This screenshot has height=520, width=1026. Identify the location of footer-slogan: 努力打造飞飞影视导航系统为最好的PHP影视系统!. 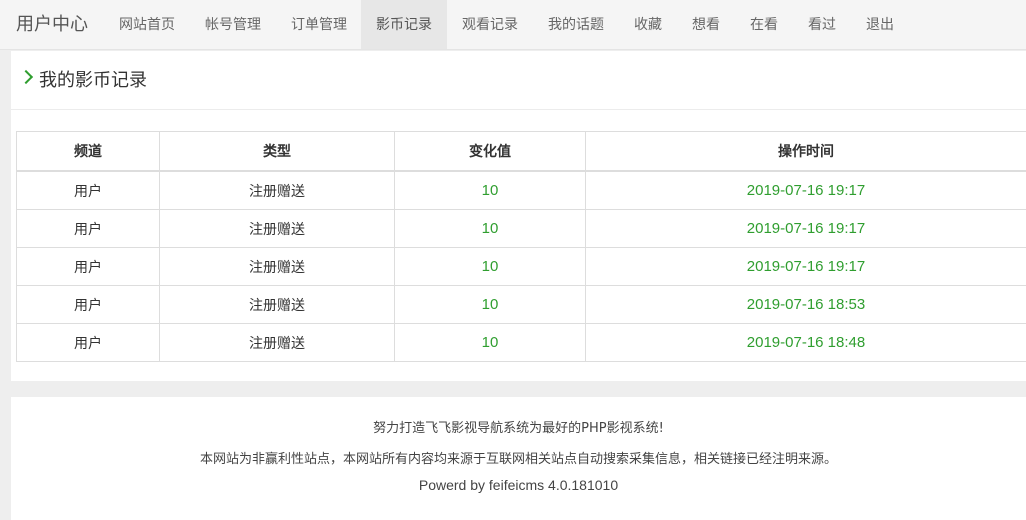
(518, 428).